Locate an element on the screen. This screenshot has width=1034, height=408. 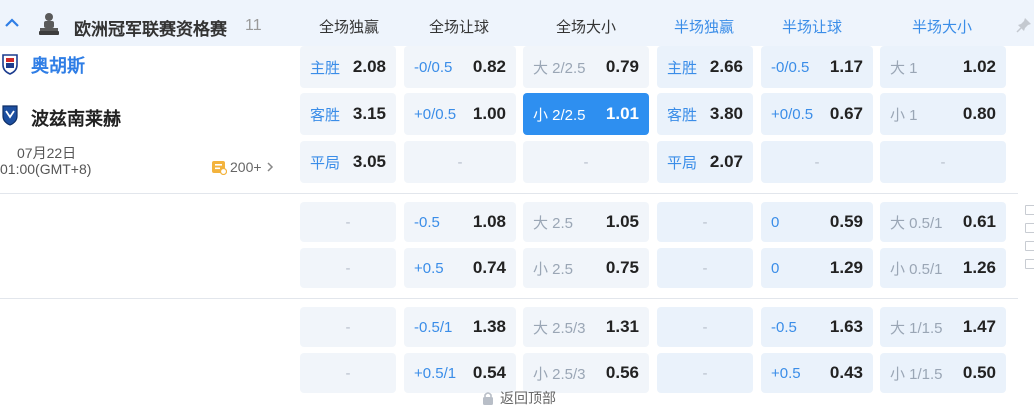
odds-cell: 大 2.5/3 1.31 is located at coordinates (586, 327).